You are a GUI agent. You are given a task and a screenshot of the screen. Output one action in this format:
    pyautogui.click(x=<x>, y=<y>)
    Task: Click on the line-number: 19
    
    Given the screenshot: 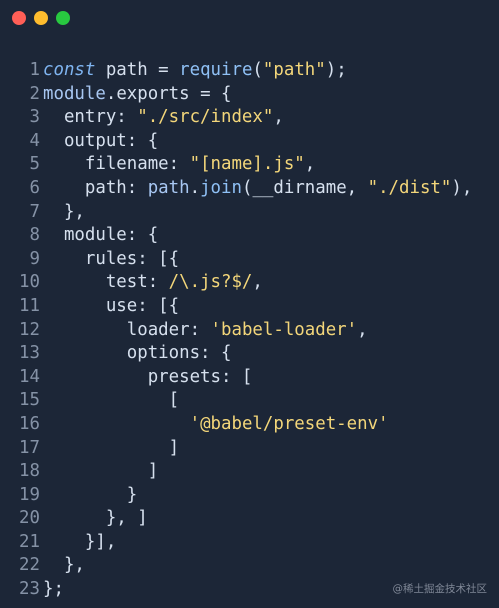 What is the action you would take?
    pyautogui.click(x=29, y=494)
    